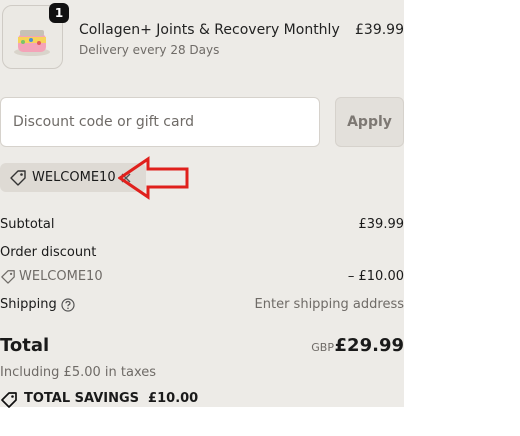 Image resolution: width=520 pixels, height=436 pixels. What do you see at coordinates (74, 177) in the screenshot?
I see `applied-code-label: WELCOME10` at bounding box center [74, 177].